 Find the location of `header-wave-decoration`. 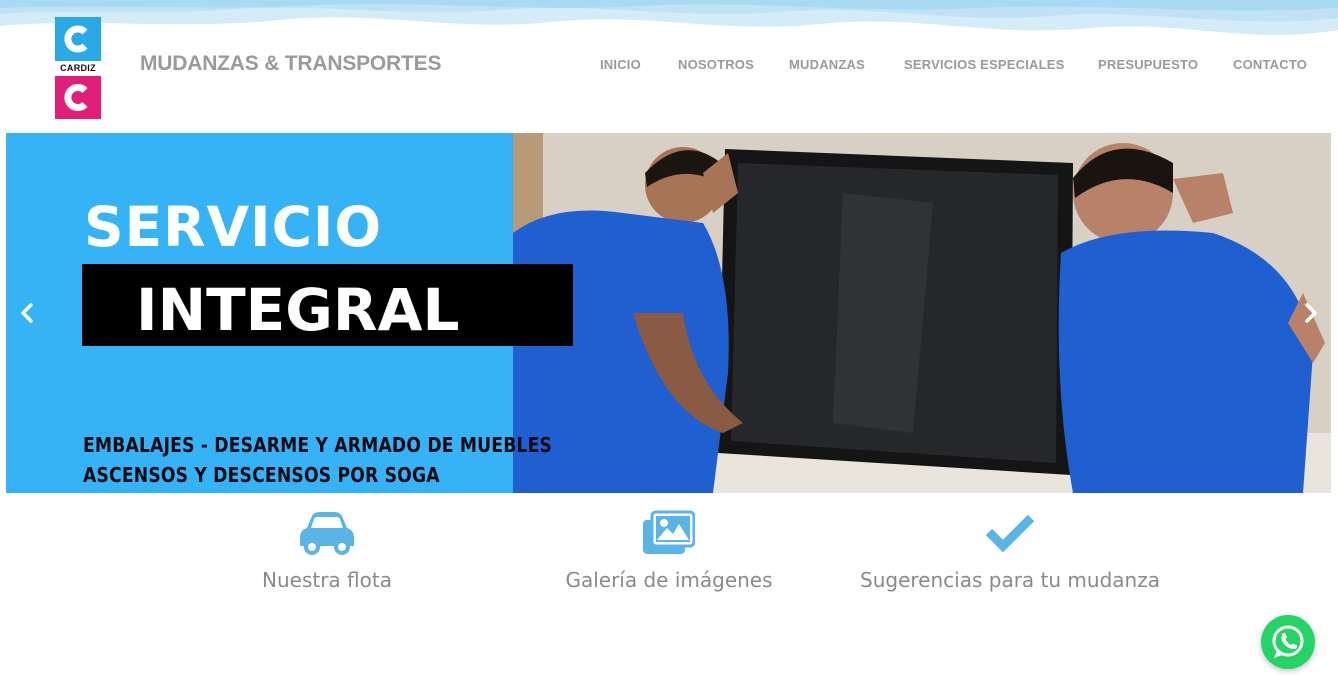

header-wave-decoration is located at coordinates (669, 17).